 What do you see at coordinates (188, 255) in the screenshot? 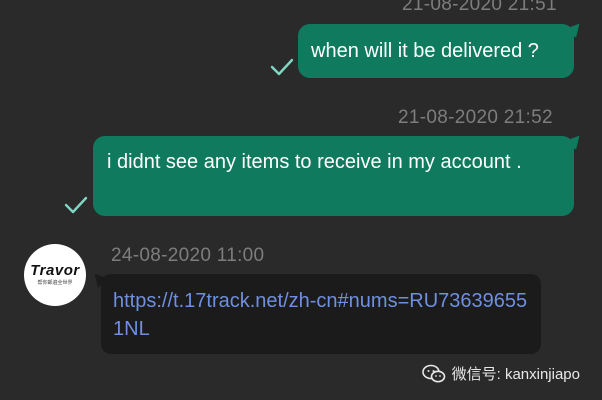
I see `message-timestamp: 24-08-2020 11:00` at bounding box center [188, 255].